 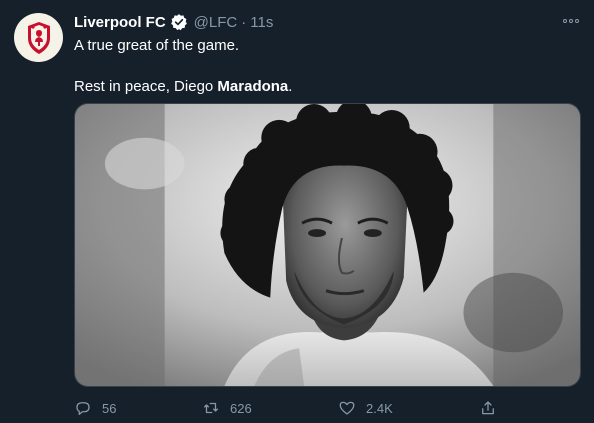 I want to click on retweet-icon, so click(x=211, y=408).